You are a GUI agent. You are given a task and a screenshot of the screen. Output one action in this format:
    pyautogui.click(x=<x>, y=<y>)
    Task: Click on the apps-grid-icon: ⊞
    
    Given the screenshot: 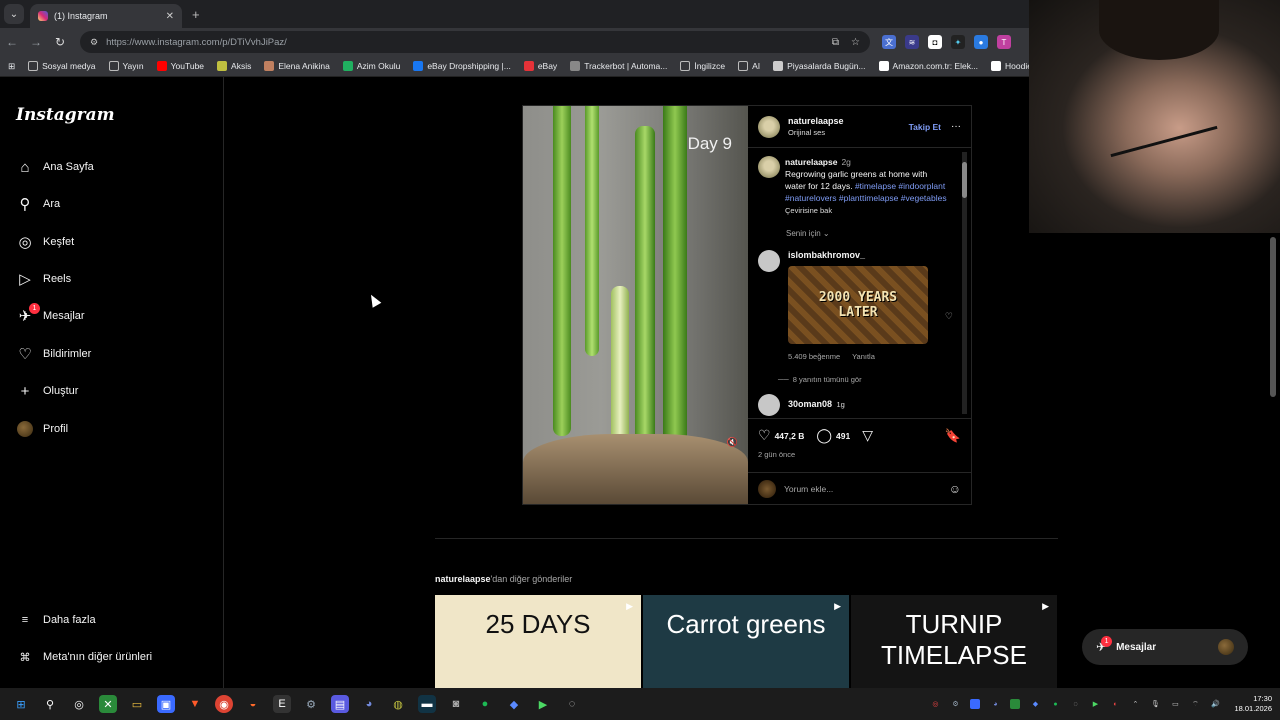 What is the action you would take?
    pyautogui.click(x=11, y=66)
    